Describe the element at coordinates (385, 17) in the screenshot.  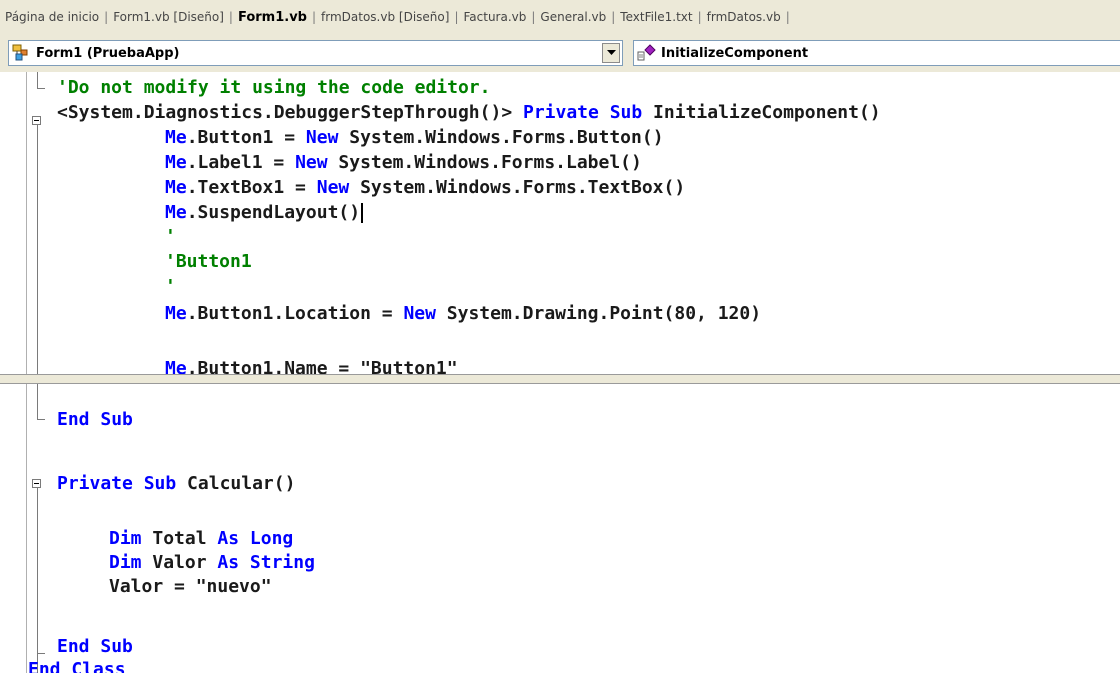
I see `tab-frmdatos-design: frmDatos.vb [Diseño]` at that location.